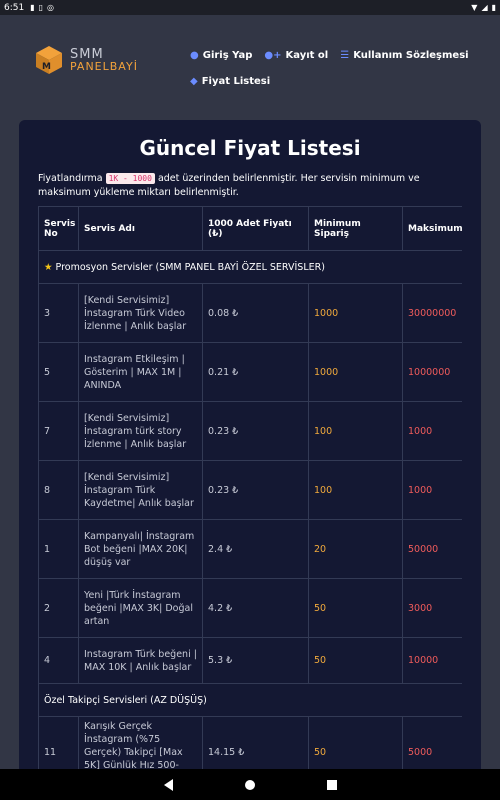 The width and height of the screenshot is (500, 800). Describe the element at coordinates (236, 81) in the screenshot. I see `nav-price-list-label: Fiyat Listesi` at that location.